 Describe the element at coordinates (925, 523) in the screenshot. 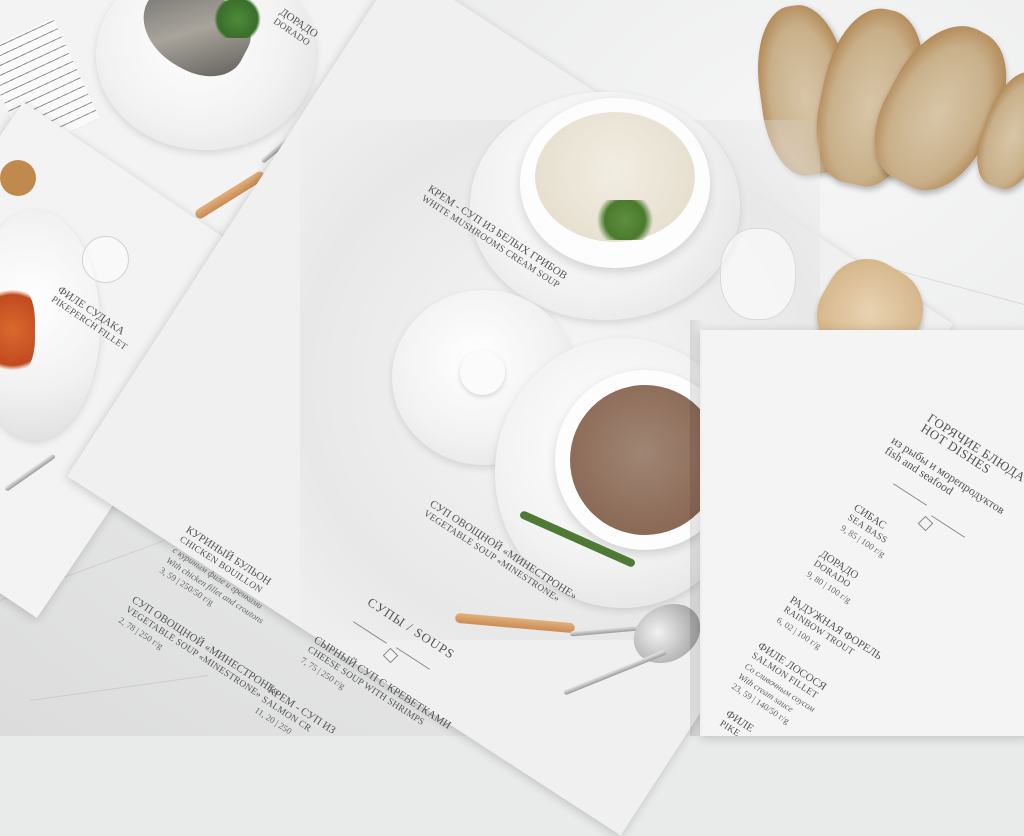

I see `decor-diamond` at that location.